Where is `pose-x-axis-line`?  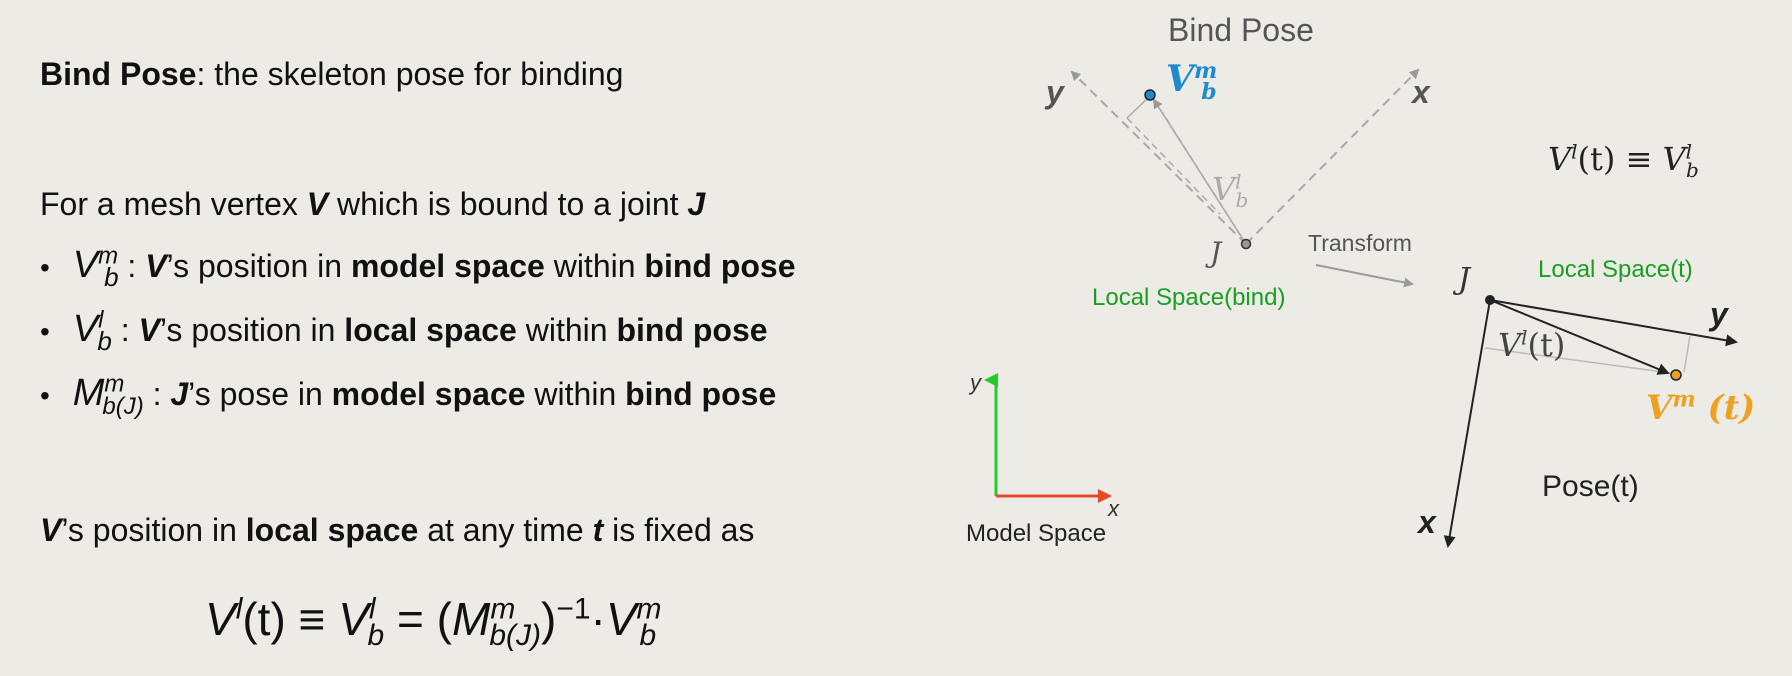
pose-x-axis-line is located at coordinates (1467, 423).